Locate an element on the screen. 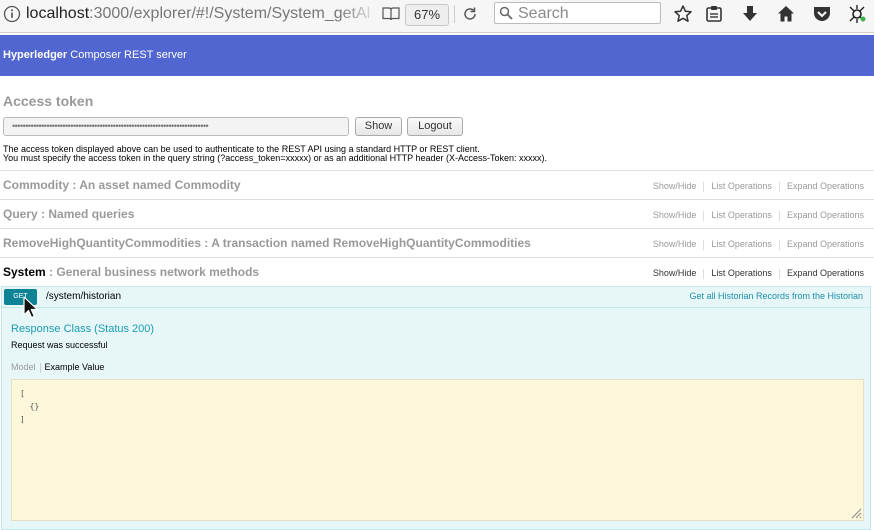 Image resolution: width=874 pixels, height=530 pixels. tab-model: Model is located at coordinates (23, 367).